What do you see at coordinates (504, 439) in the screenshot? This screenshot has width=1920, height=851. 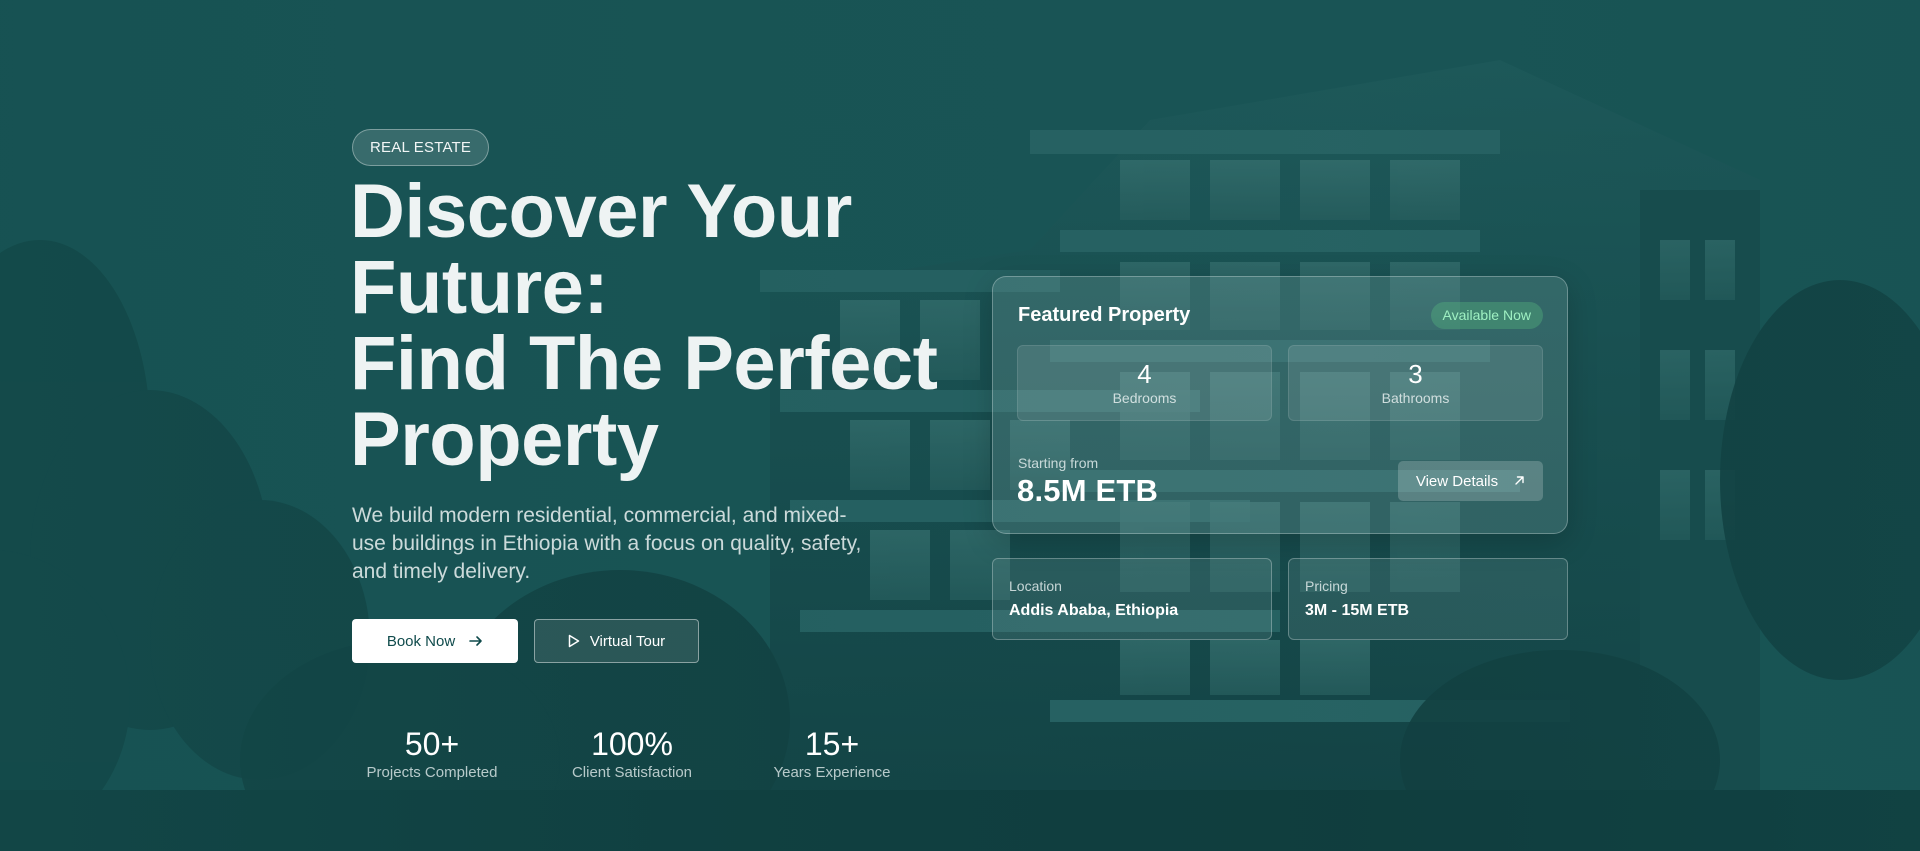 I see `headline-line-4: Property` at bounding box center [504, 439].